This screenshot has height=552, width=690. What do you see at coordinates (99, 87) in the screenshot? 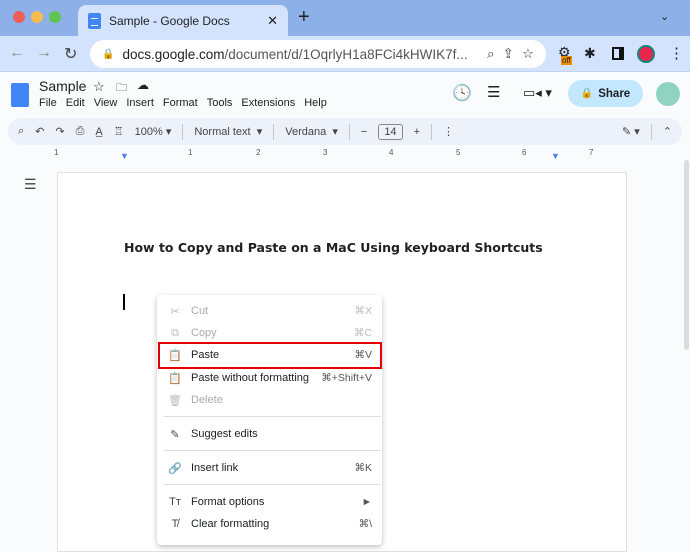
I see `star-icon: ☆` at bounding box center [99, 87].